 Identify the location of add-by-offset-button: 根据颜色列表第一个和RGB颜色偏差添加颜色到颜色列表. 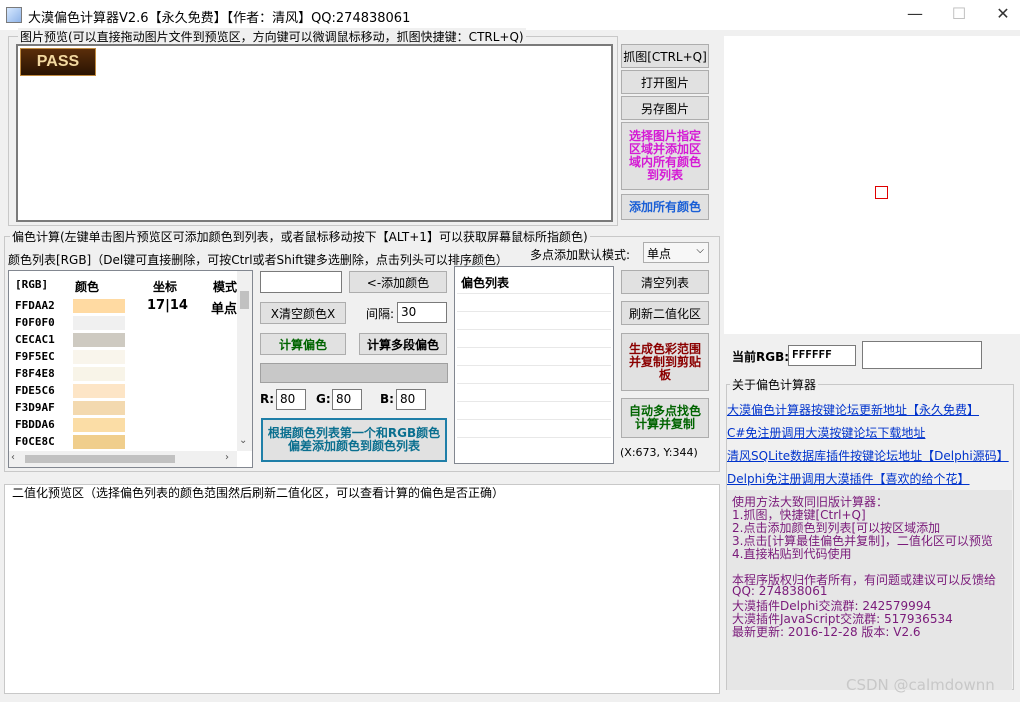
(354, 440).